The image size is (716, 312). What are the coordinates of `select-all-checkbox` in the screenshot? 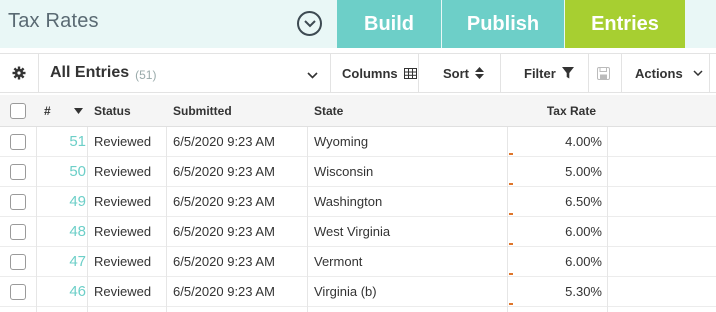 It's located at (18, 111).